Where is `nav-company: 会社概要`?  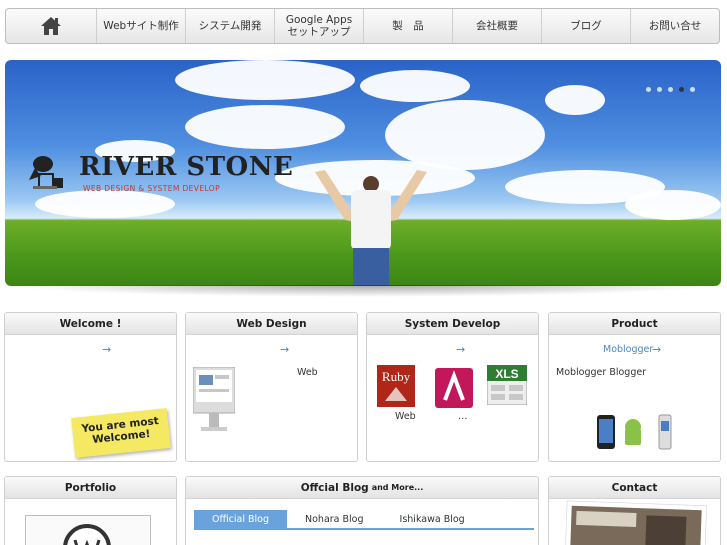 nav-company: 会社概要 is located at coordinates (496, 26).